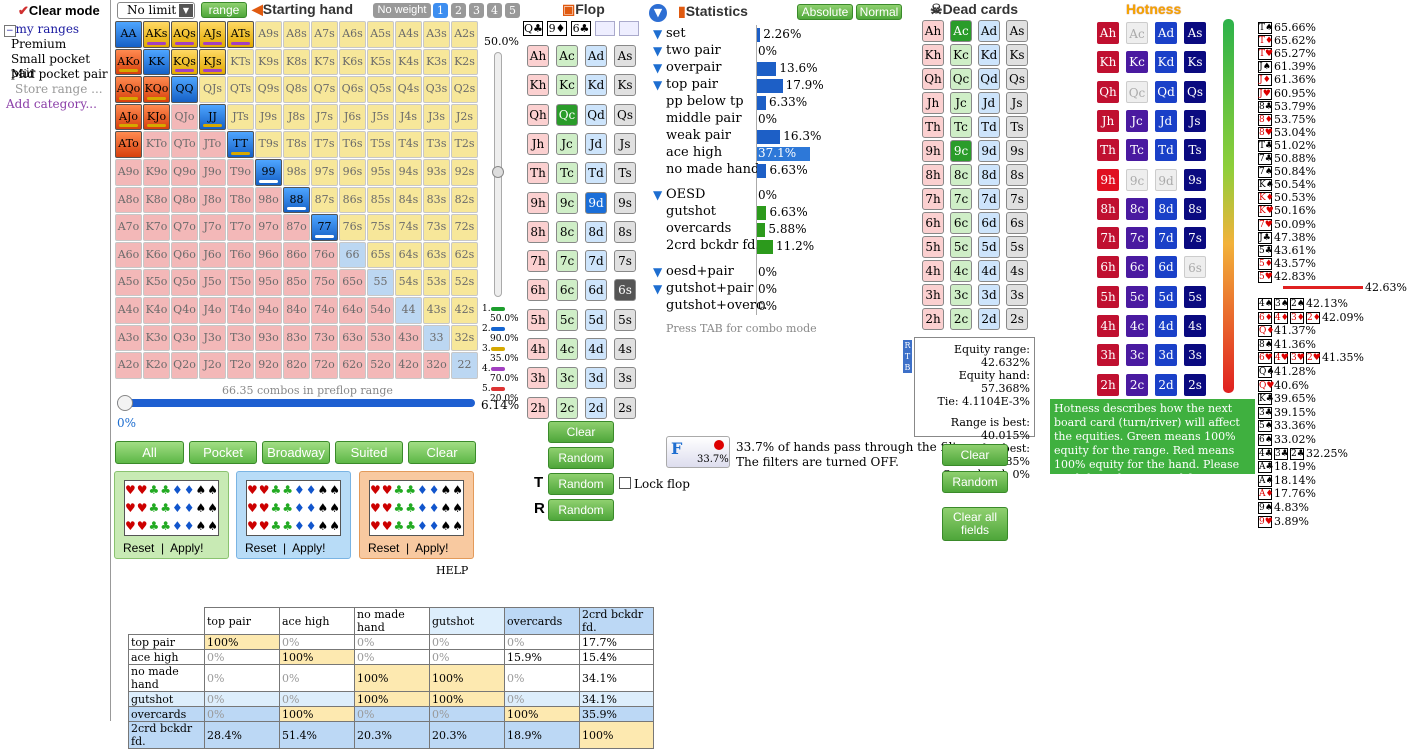 The image size is (1418, 749). What do you see at coordinates (436, 282) in the screenshot?
I see `range-cell-53s: 53s` at bounding box center [436, 282].